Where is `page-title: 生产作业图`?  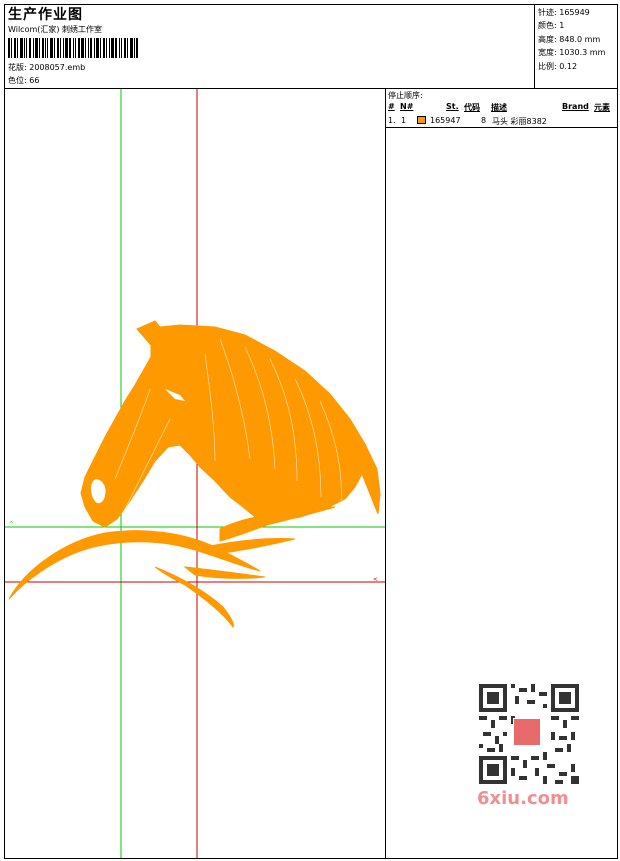 page-title: 生产作业图 is located at coordinates (45, 15).